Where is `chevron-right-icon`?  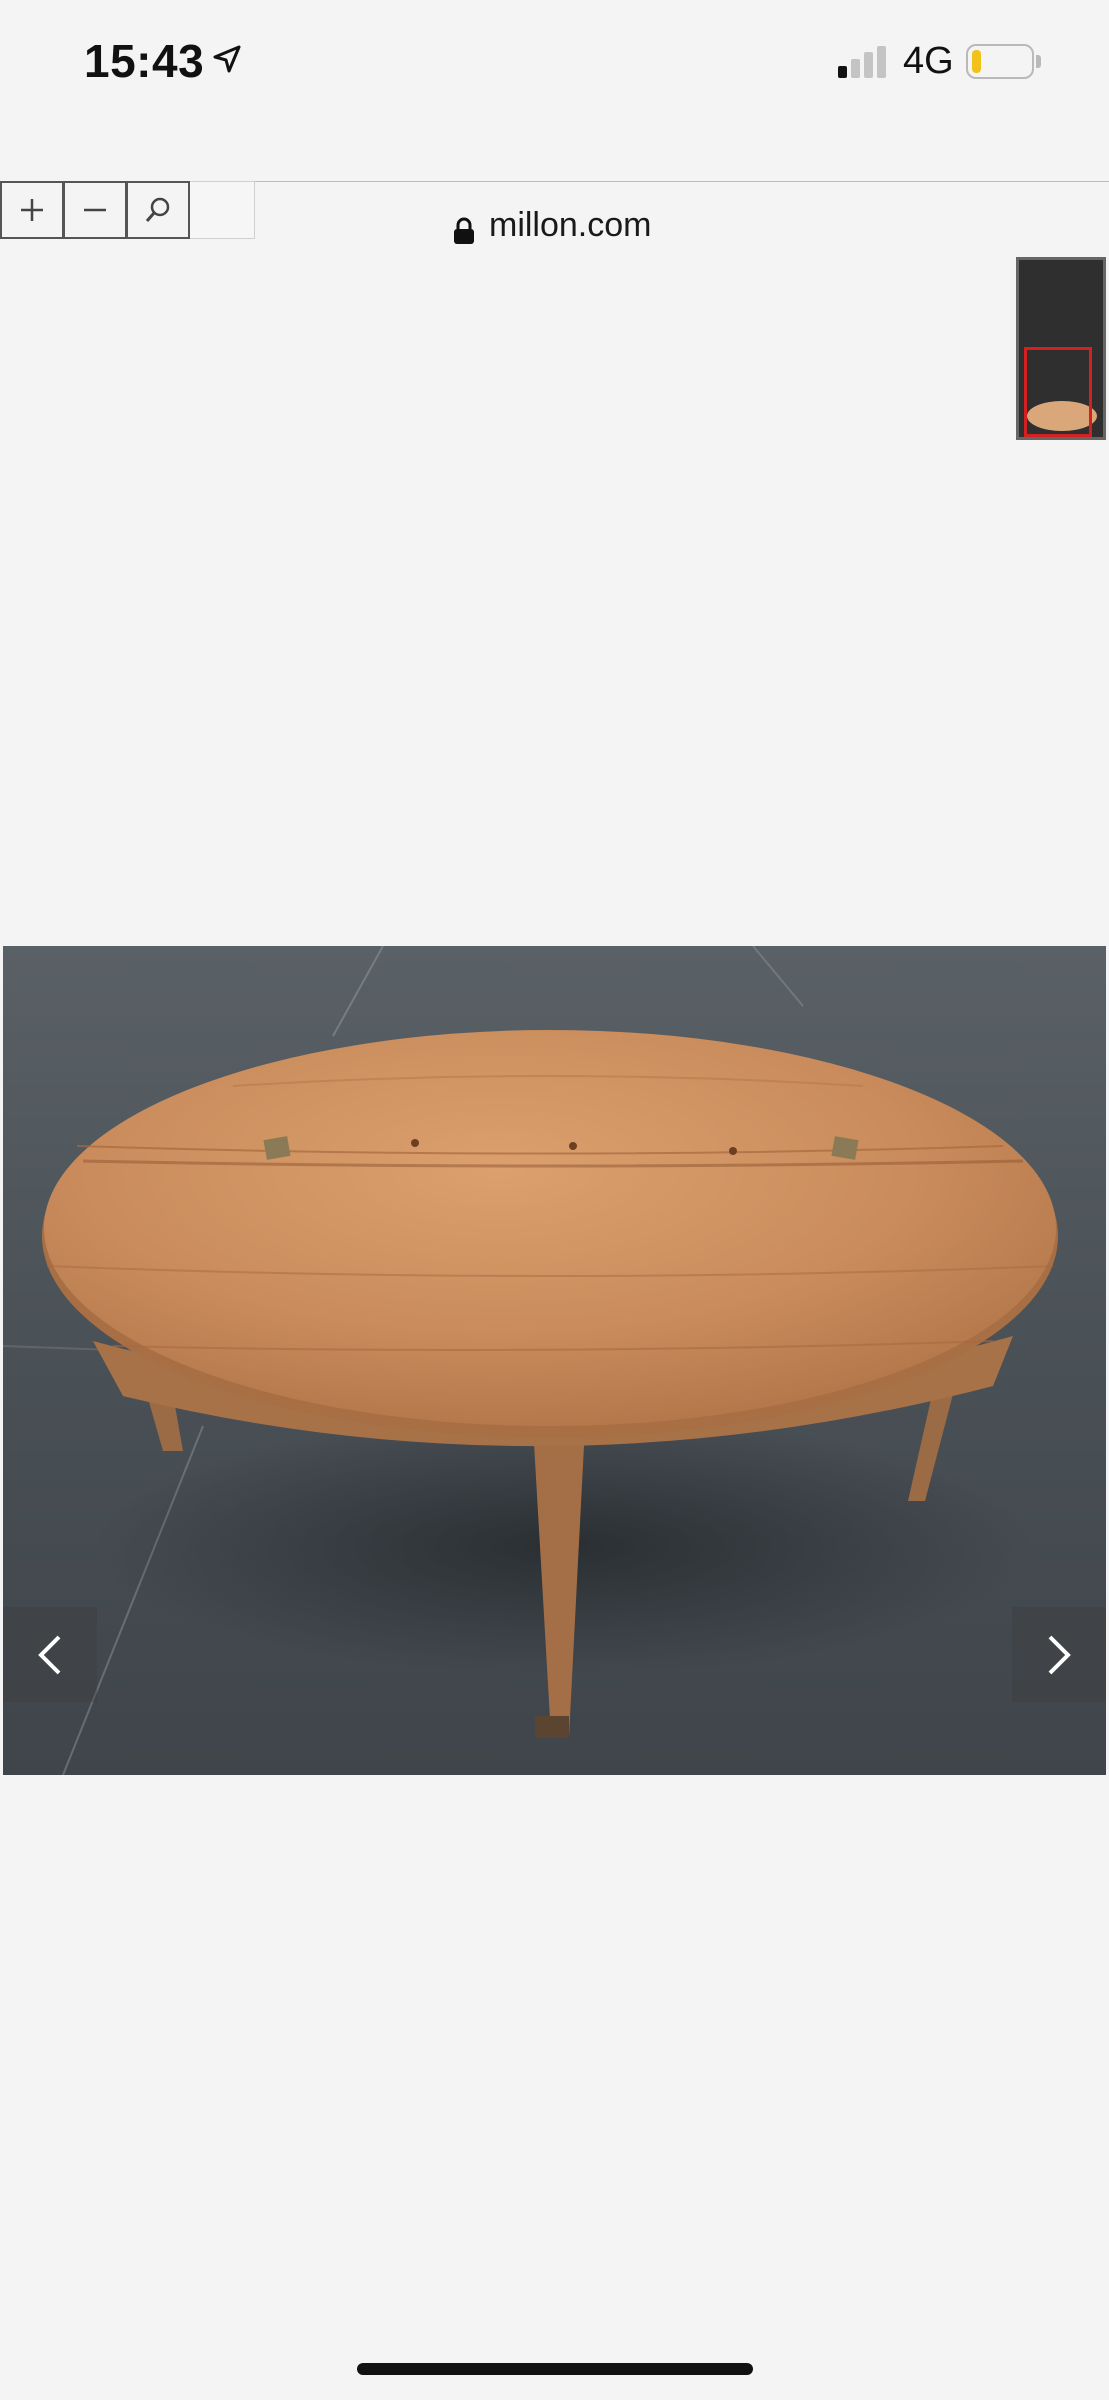
chevron-right-icon is located at coordinates (1059, 1654).